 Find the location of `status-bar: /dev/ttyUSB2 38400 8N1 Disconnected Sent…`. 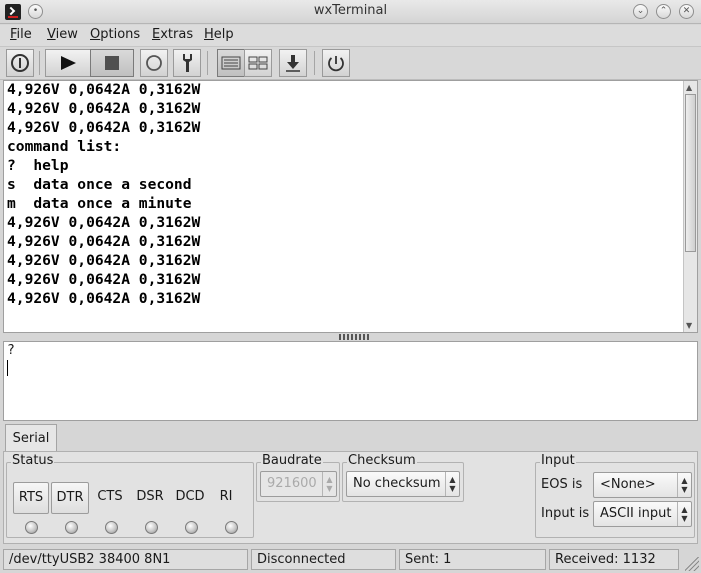

status-bar: /dev/ttyUSB2 38400 8N1 Disconnected Sent… is located at coordinates (350, 560).